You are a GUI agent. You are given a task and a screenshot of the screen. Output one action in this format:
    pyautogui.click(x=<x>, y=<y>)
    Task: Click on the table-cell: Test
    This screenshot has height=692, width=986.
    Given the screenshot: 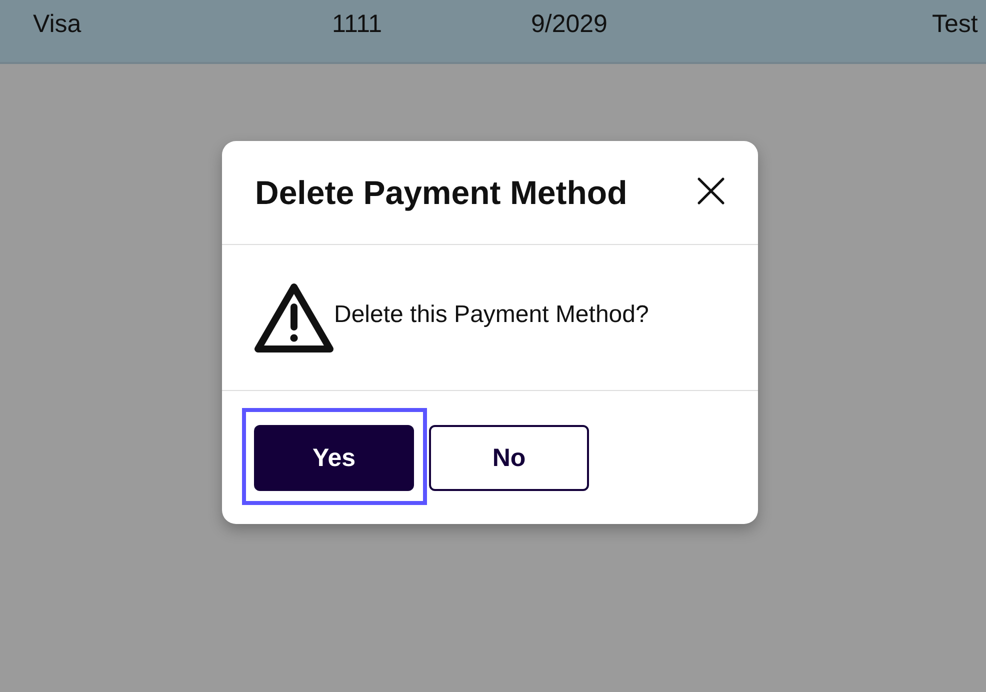 What is the action you would take?
    pyautogui.click(x=955, y=24)
    